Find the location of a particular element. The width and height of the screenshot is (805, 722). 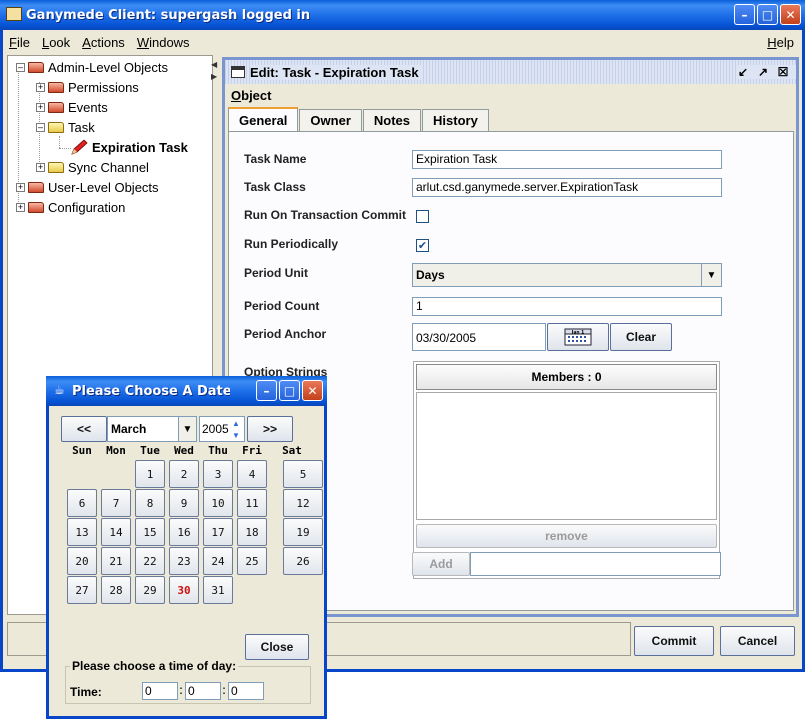

pencil-icon is located at coordinates (79, 147).